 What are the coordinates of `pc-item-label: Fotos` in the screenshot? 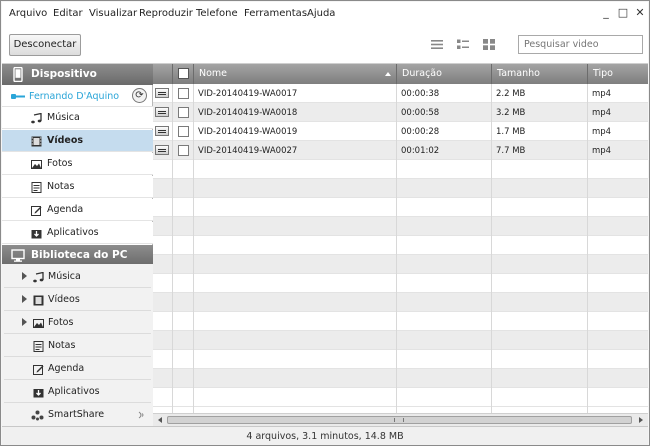 It's located at (61, 322).